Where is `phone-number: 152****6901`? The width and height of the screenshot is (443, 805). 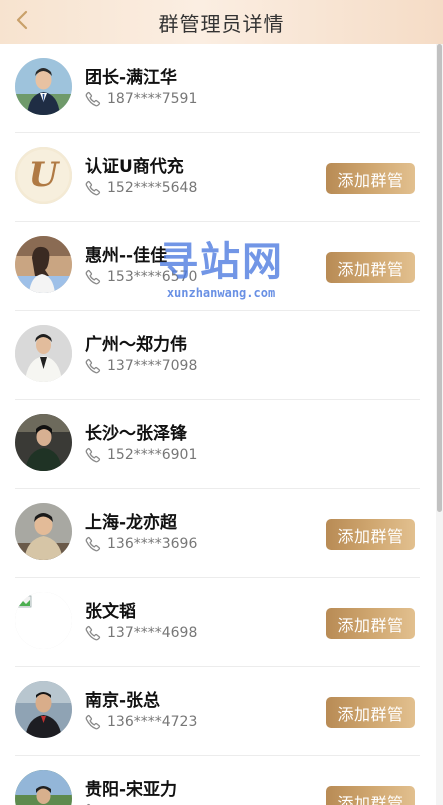 phone-number: 152****6901 is located at coordinates (152, 455).